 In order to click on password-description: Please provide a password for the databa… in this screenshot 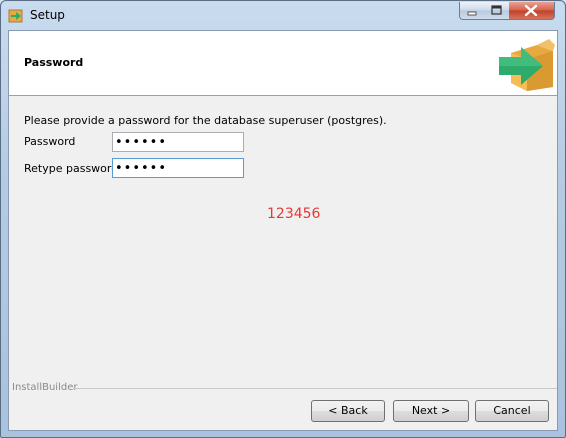, I will do `click(205, 120)`.